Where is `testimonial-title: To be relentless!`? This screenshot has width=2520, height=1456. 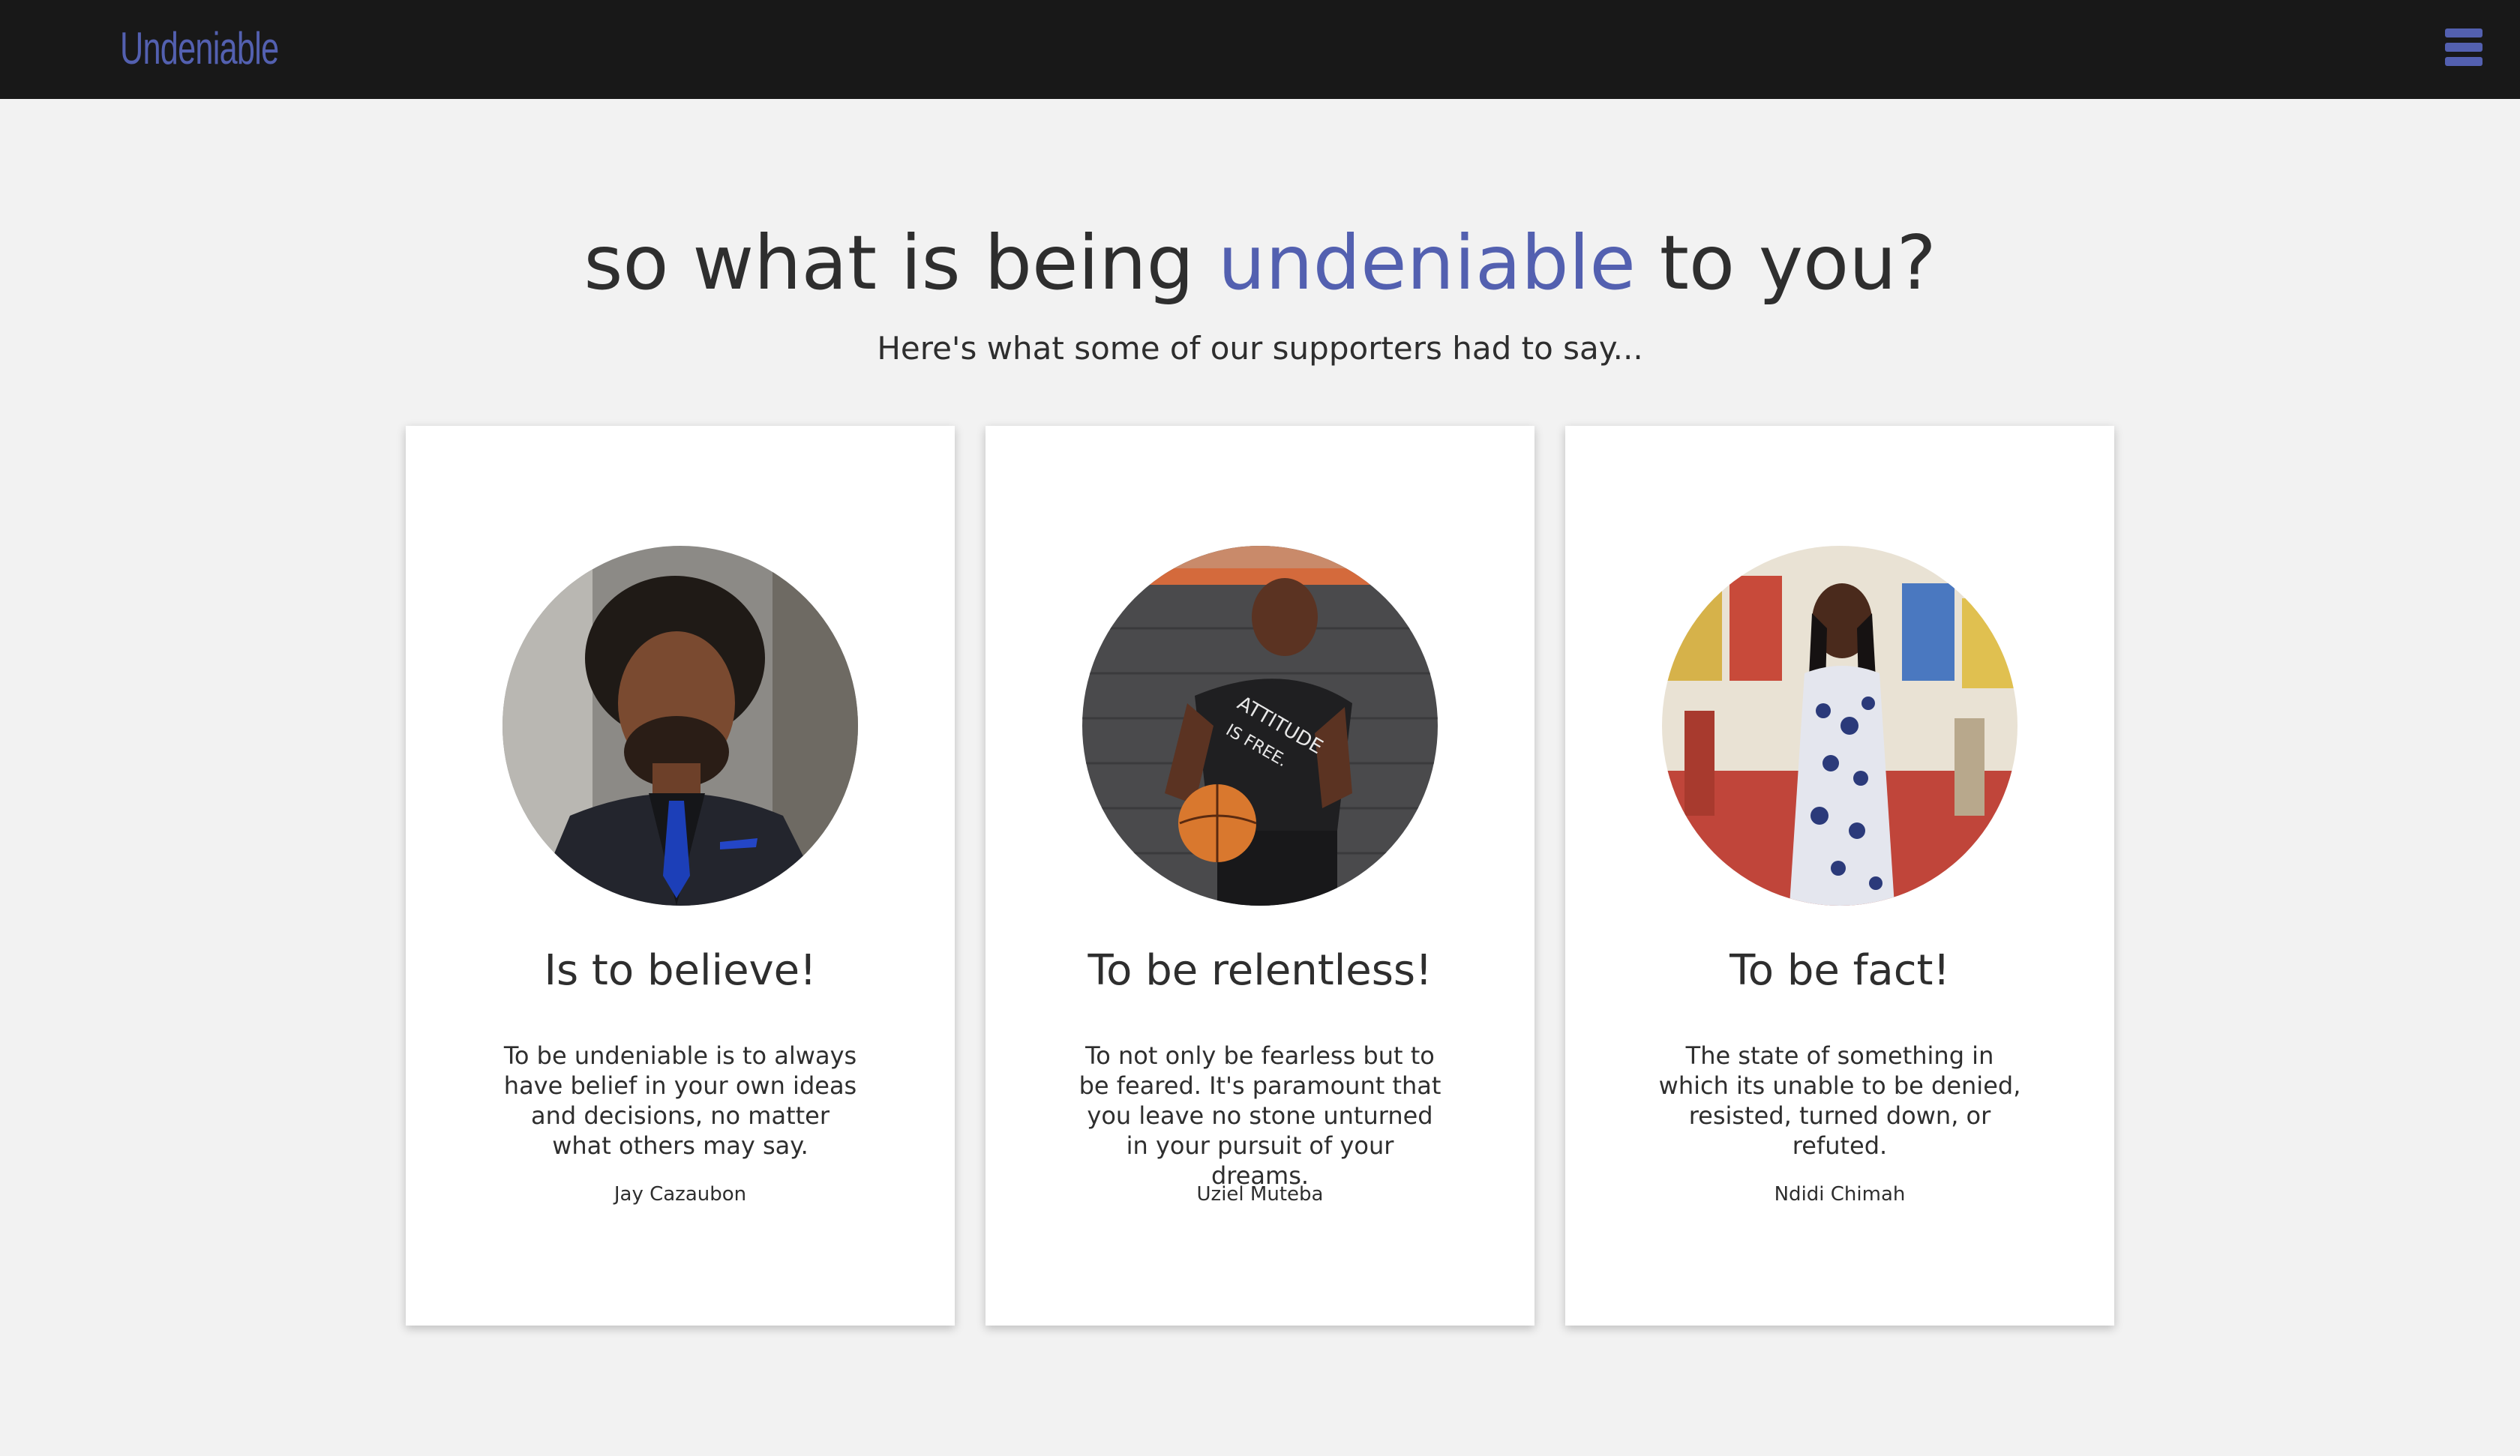
testimonial-title: To be relentless! is located at coordinates (1260, 970).